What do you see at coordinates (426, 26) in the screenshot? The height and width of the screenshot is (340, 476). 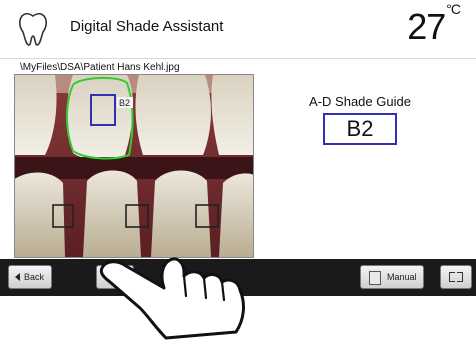 I see `temperature-value: 27` at bounding box center [426, 26].